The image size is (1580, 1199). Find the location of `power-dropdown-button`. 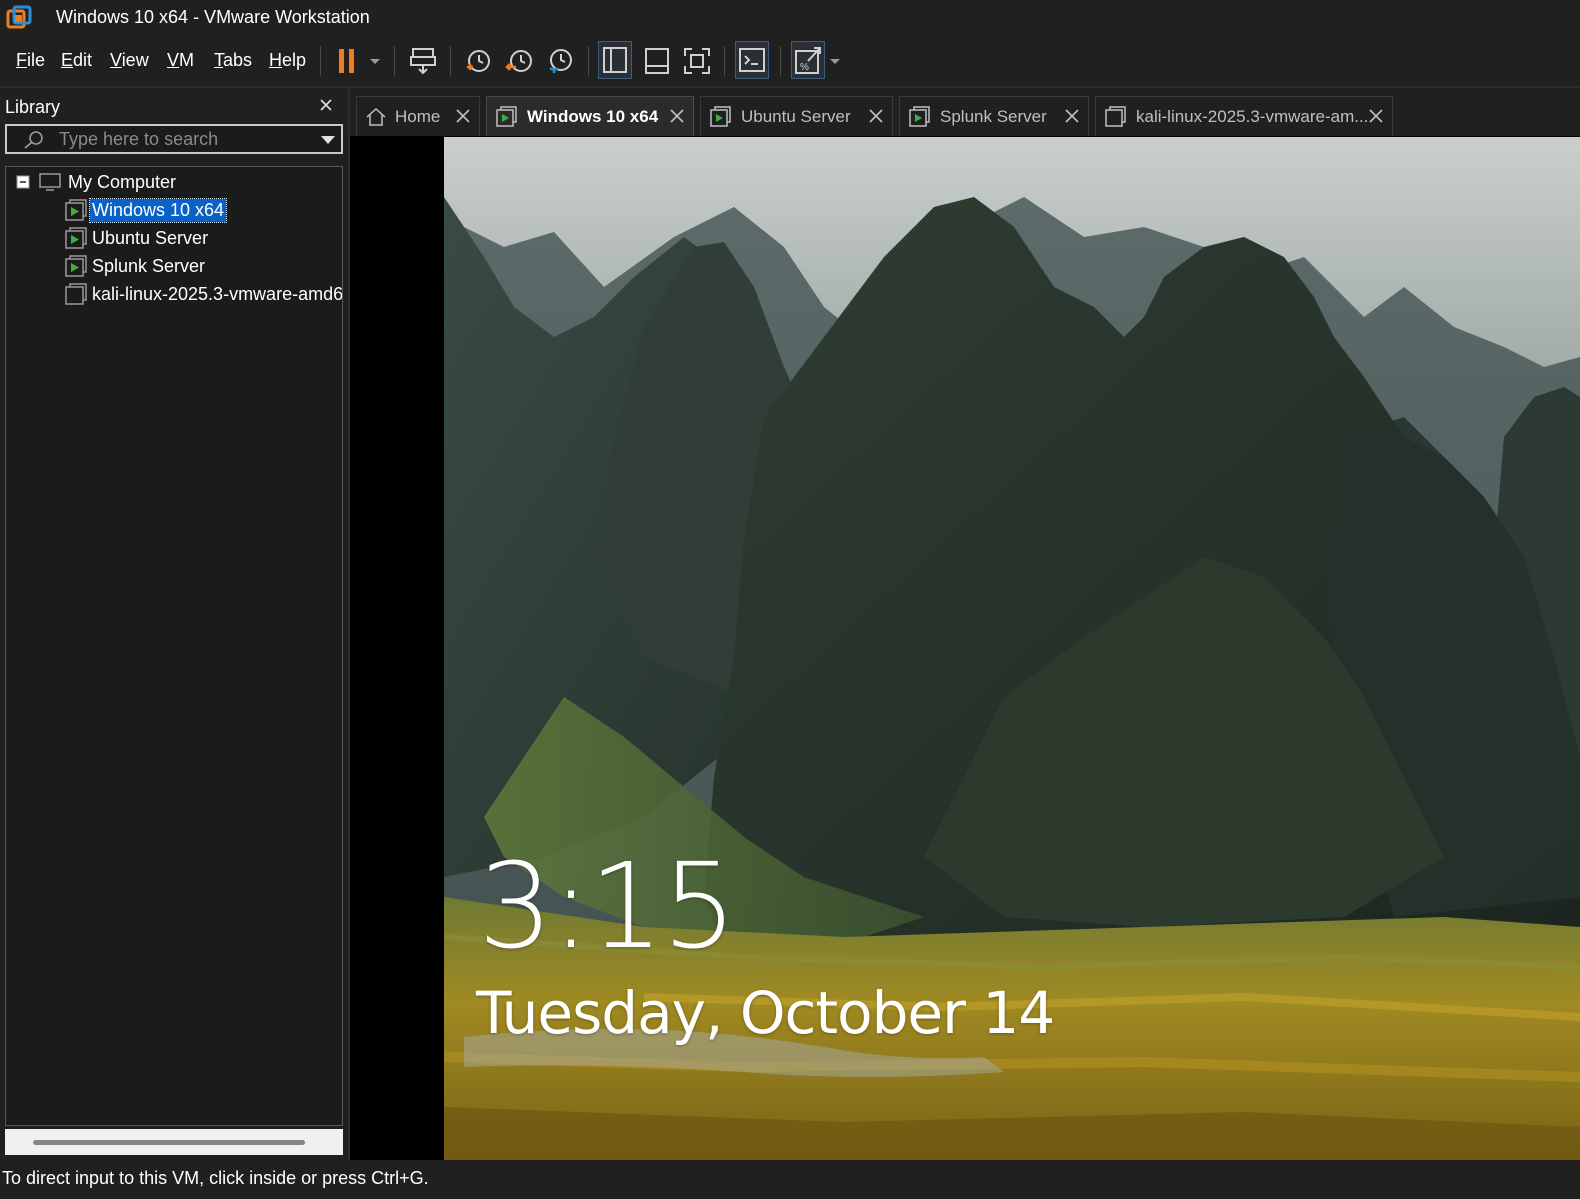

power-dropdown-button is located at coordinates (375, 61).